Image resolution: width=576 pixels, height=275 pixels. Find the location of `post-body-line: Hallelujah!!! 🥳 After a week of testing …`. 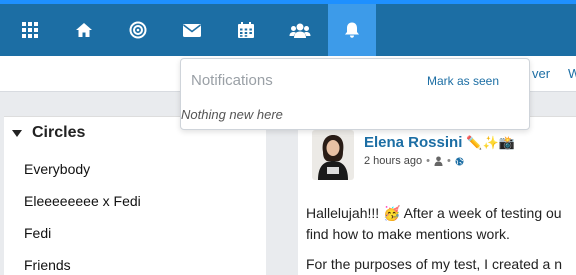

post-body-line: Hallelujah!!! 🥳 After a week of testing … is located at coordinates (434, 213).